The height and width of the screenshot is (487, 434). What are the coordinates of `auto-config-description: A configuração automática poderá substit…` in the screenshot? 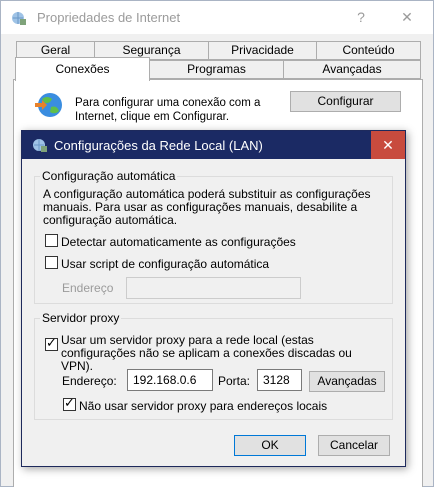 It's located at (207, 207).